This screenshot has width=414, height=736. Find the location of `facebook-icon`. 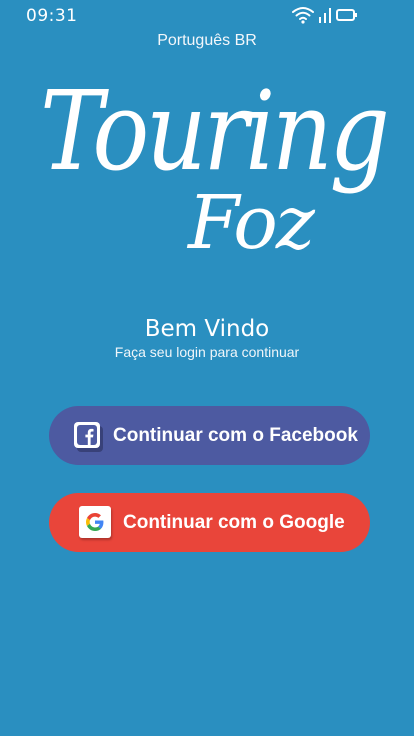

facebook-icon is located at coordinates (87, 435).